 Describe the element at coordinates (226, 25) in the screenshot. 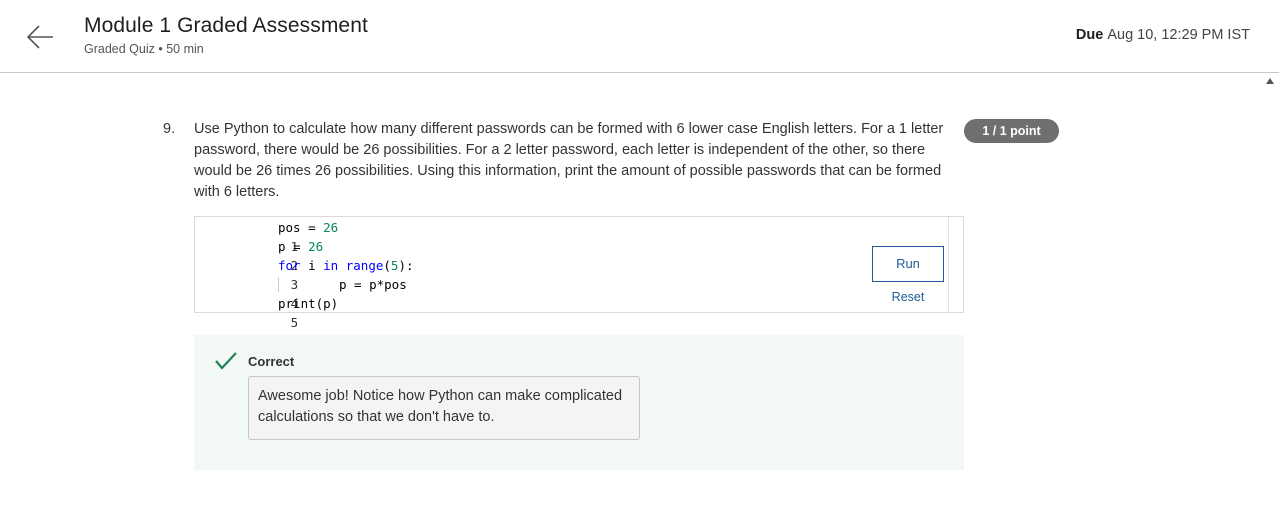

I see `page-title: Module 1 Graded Assessment` at that location.